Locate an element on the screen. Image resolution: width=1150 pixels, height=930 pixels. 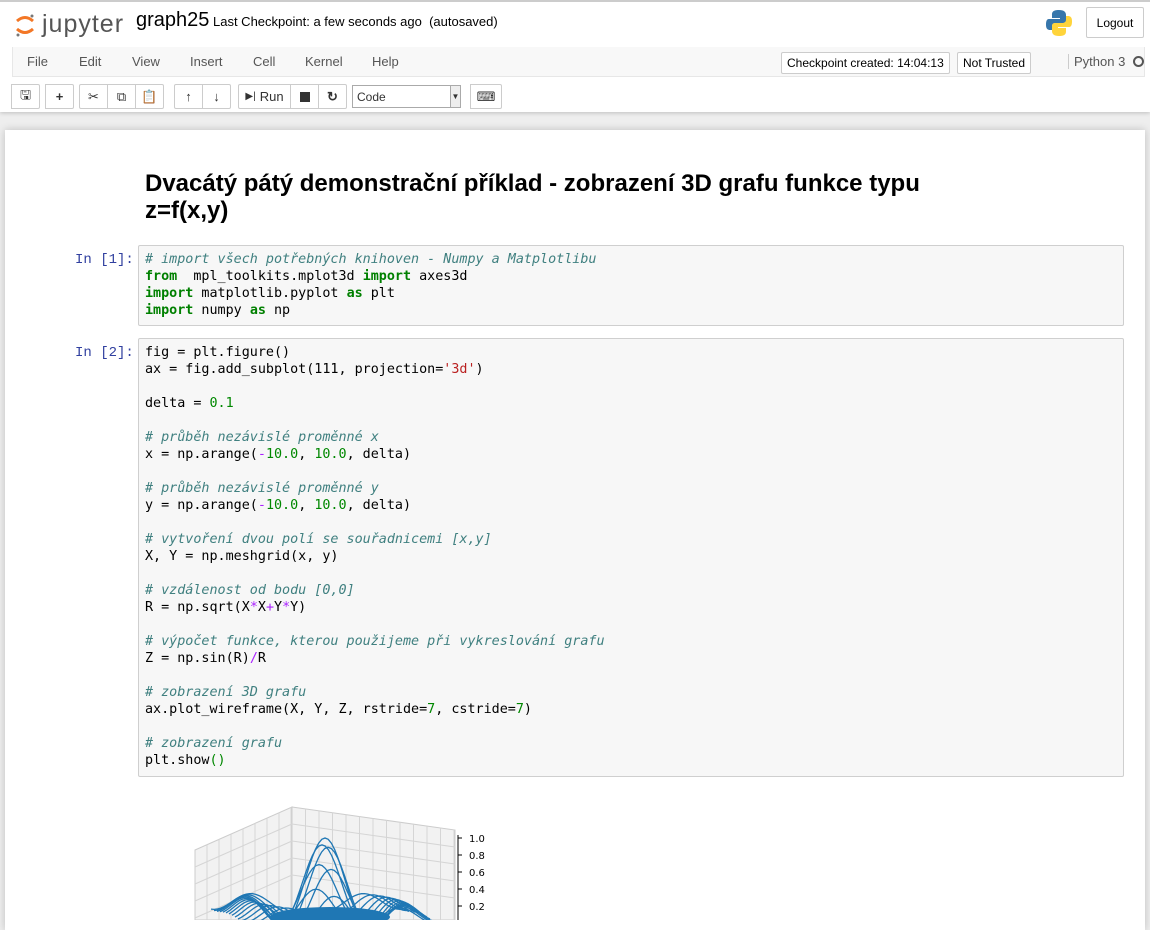
copy-icon: ⧉ is located at coordinates (121, 96).